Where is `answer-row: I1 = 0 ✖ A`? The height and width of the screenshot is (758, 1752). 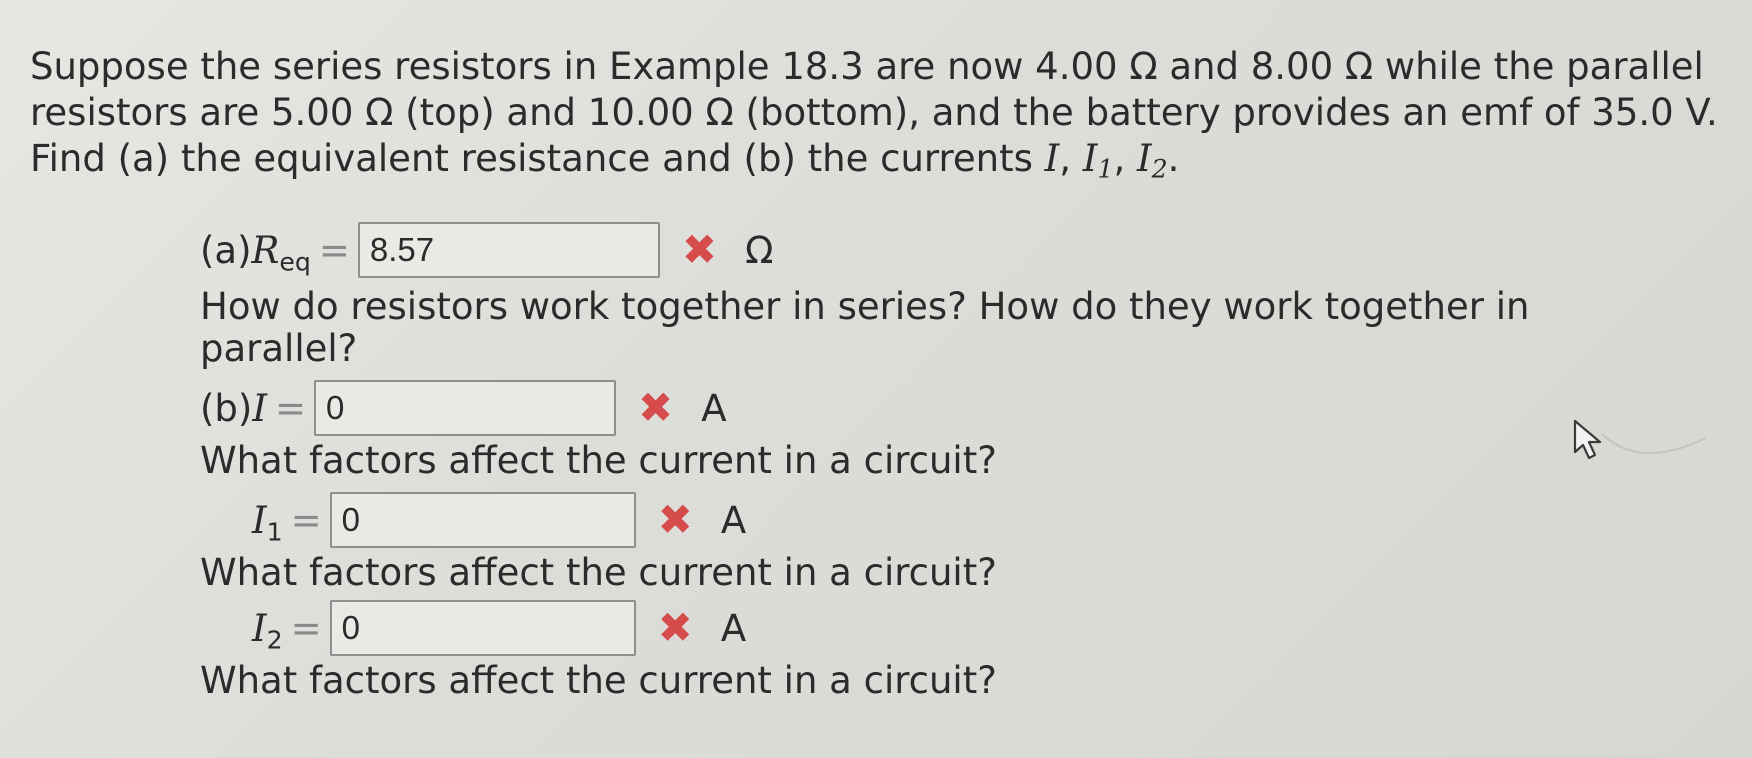 answer-row: I1 = 0 ✖ A is located at coordinates (950, 520).